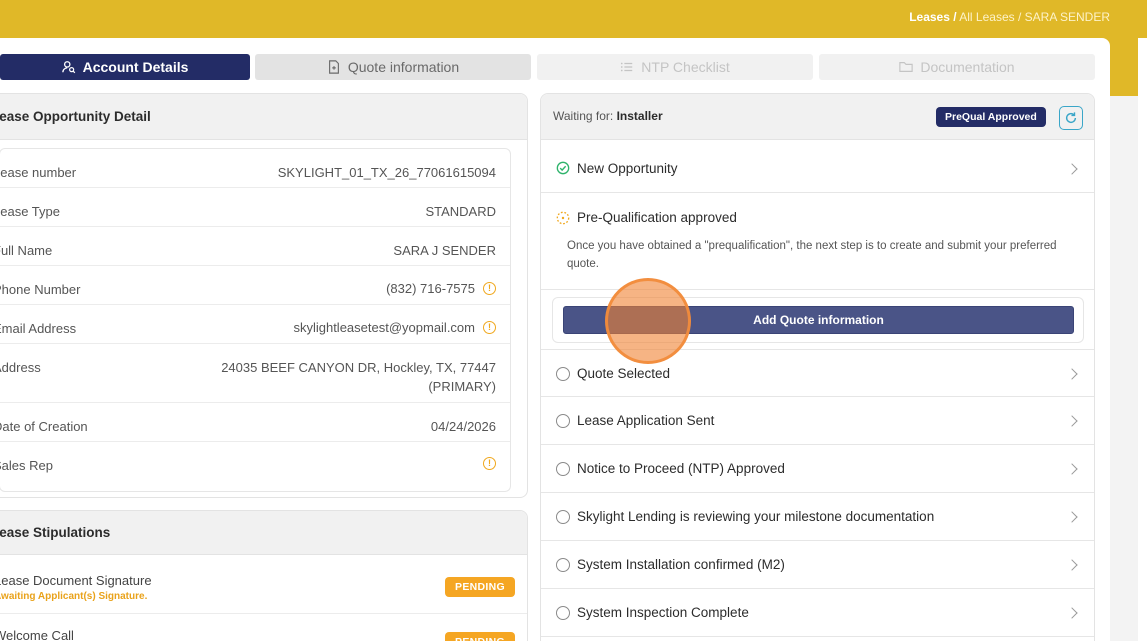 The height and width of the screenshot is (641, 1147). What do you see at coordinates (967, 67) in the screenshot?
I see `tab-label: Documentation` at bounding box center [967, 67].